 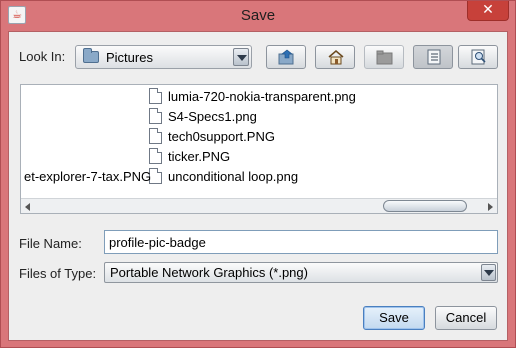 I want to click on file-item: et-explorer-7-tax.PNG, so click(x=87, y=177).